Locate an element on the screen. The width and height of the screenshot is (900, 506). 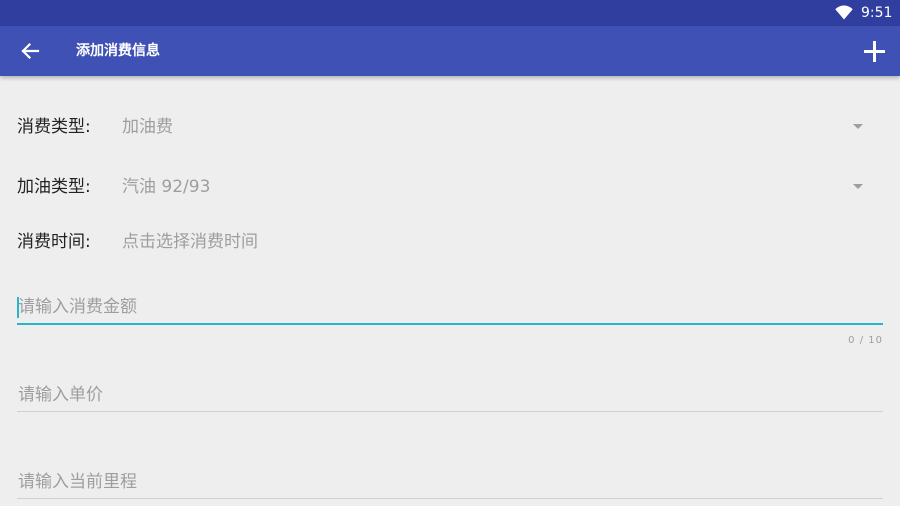
amount-char-counter: 0 / 10 is located at coordinates (865, 340).